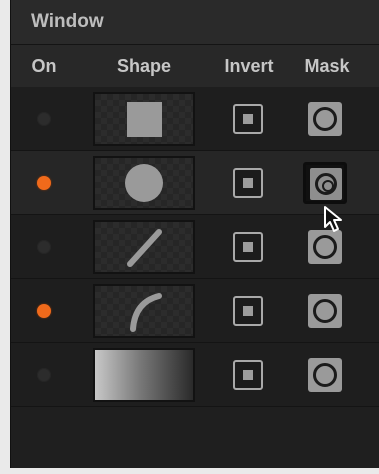 Image resolution: width=379 pixels, height=474 pixels. Describe the element at coordinates (144, 66) in the screenshot. I see `column-header-shape: Shape` at that location.